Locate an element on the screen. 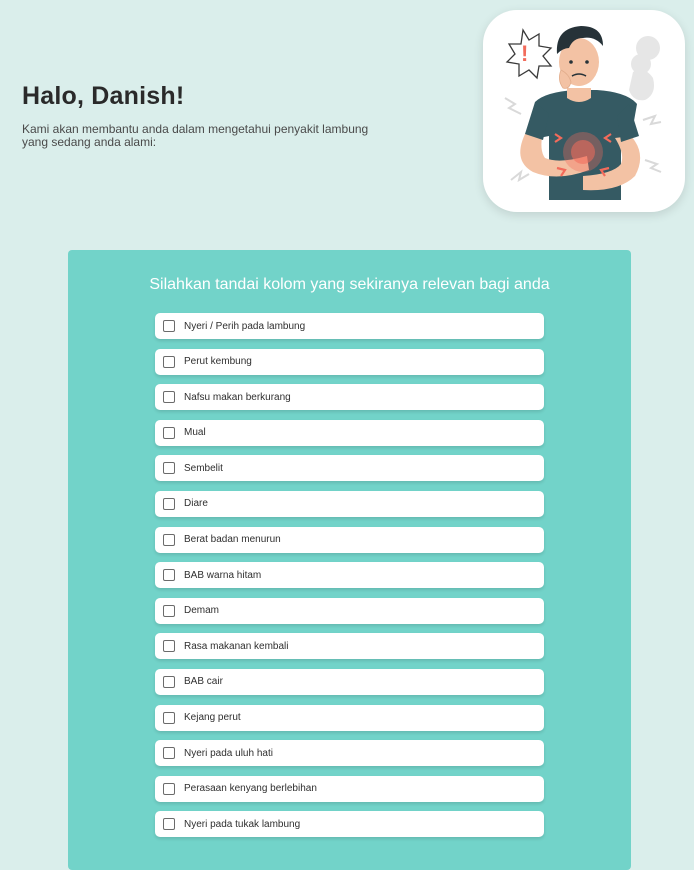 The height and width of the screenshot is (870, 694). symptom-label: BAB cair is located at coordinates (203, 682).